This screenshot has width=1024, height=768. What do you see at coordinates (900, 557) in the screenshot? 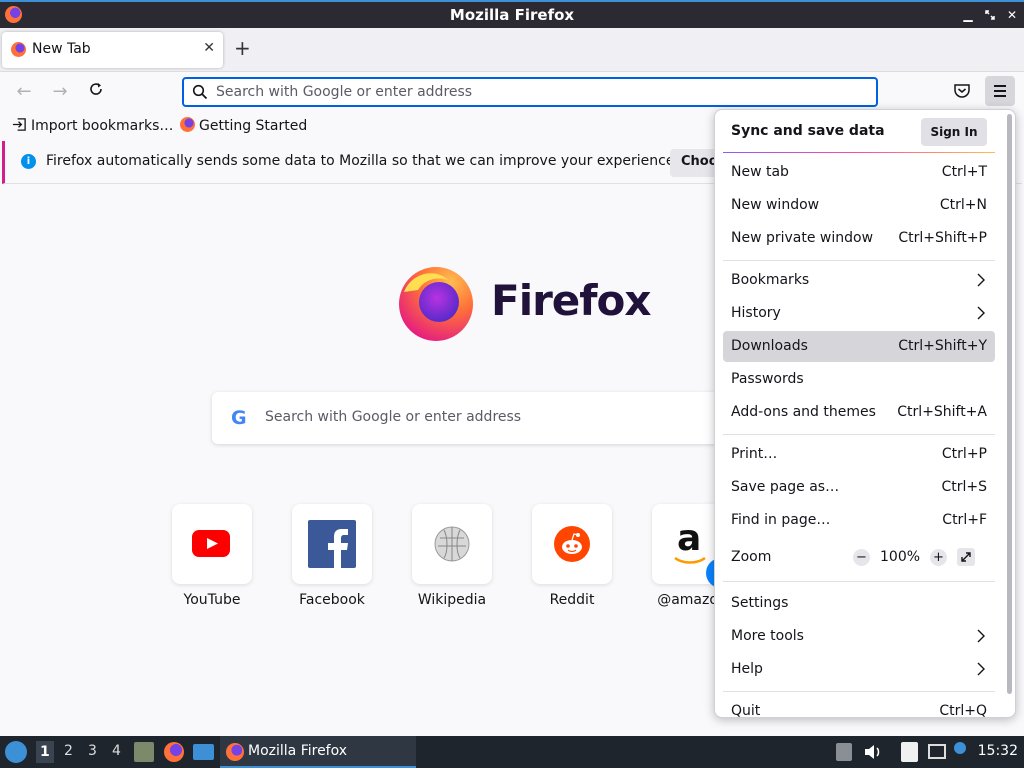
I see `zoom-level: 100%` at bounding box center [900, 557].